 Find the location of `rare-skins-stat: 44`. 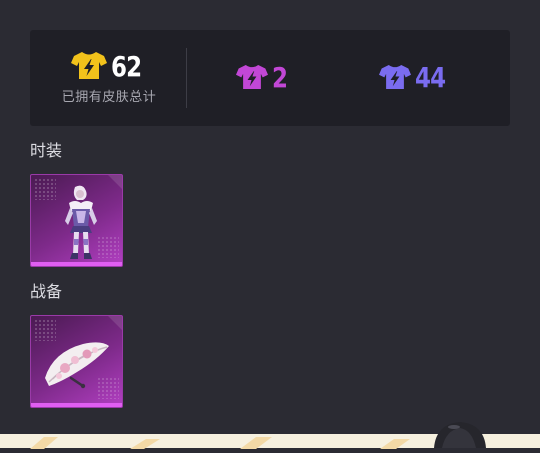

rare-skins-stat: 44 is located at coordinates (415, 78).